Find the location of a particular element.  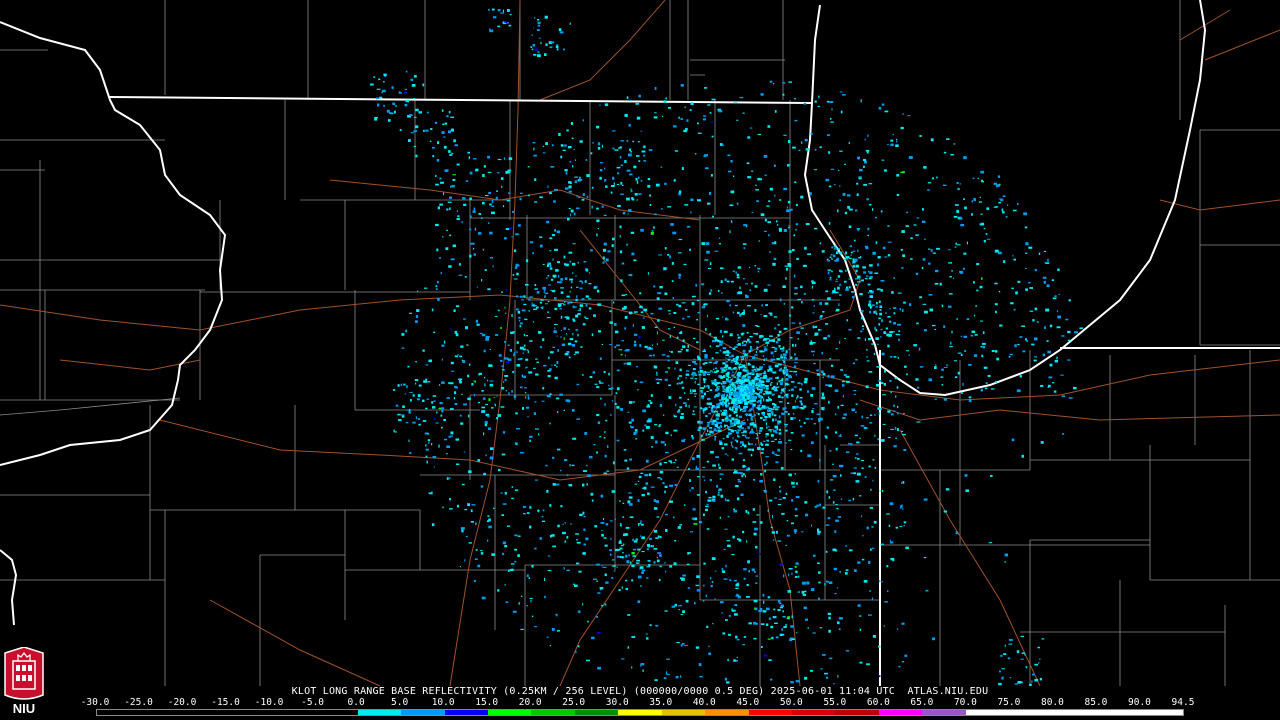

scale-label: 75.0 is located at coordinates (1009, 702).